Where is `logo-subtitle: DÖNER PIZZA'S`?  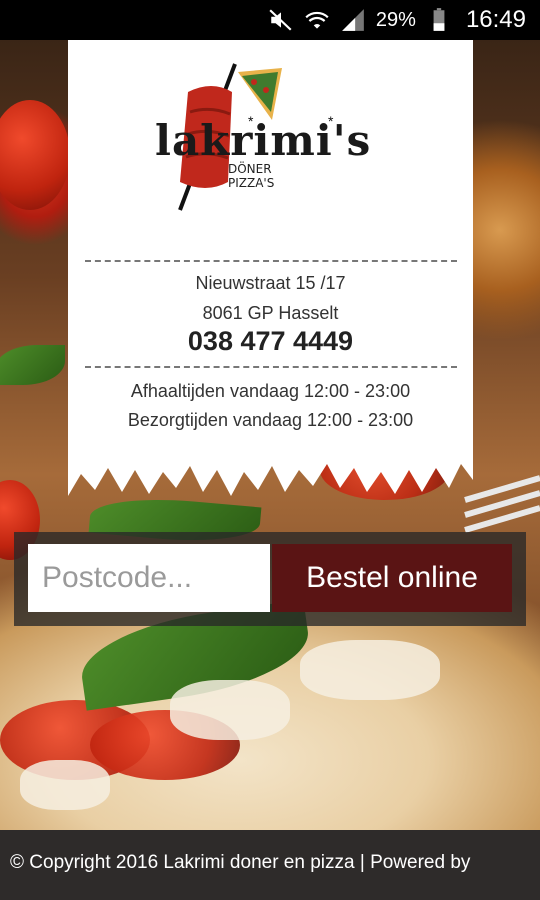
logo-subtitle: DÖNER PIZZA'S is located at coordinates (251, 176).